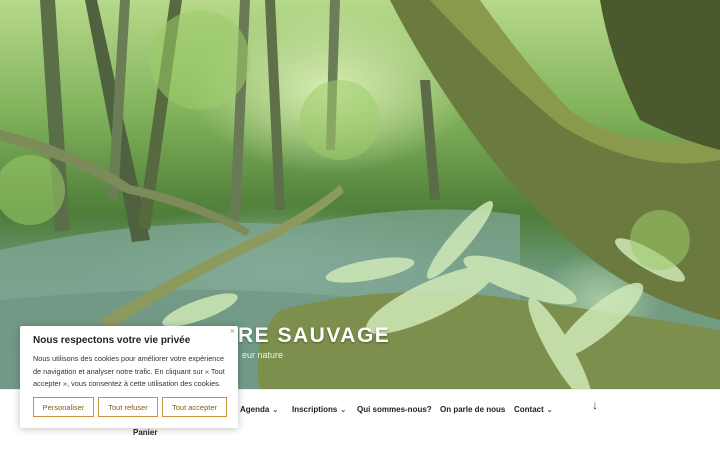 This screenshot has height=451, width=720. Describe the element at coordinates (194, 407) in the screenshot. I see `accept-all-button: Tout accepter` at that location.